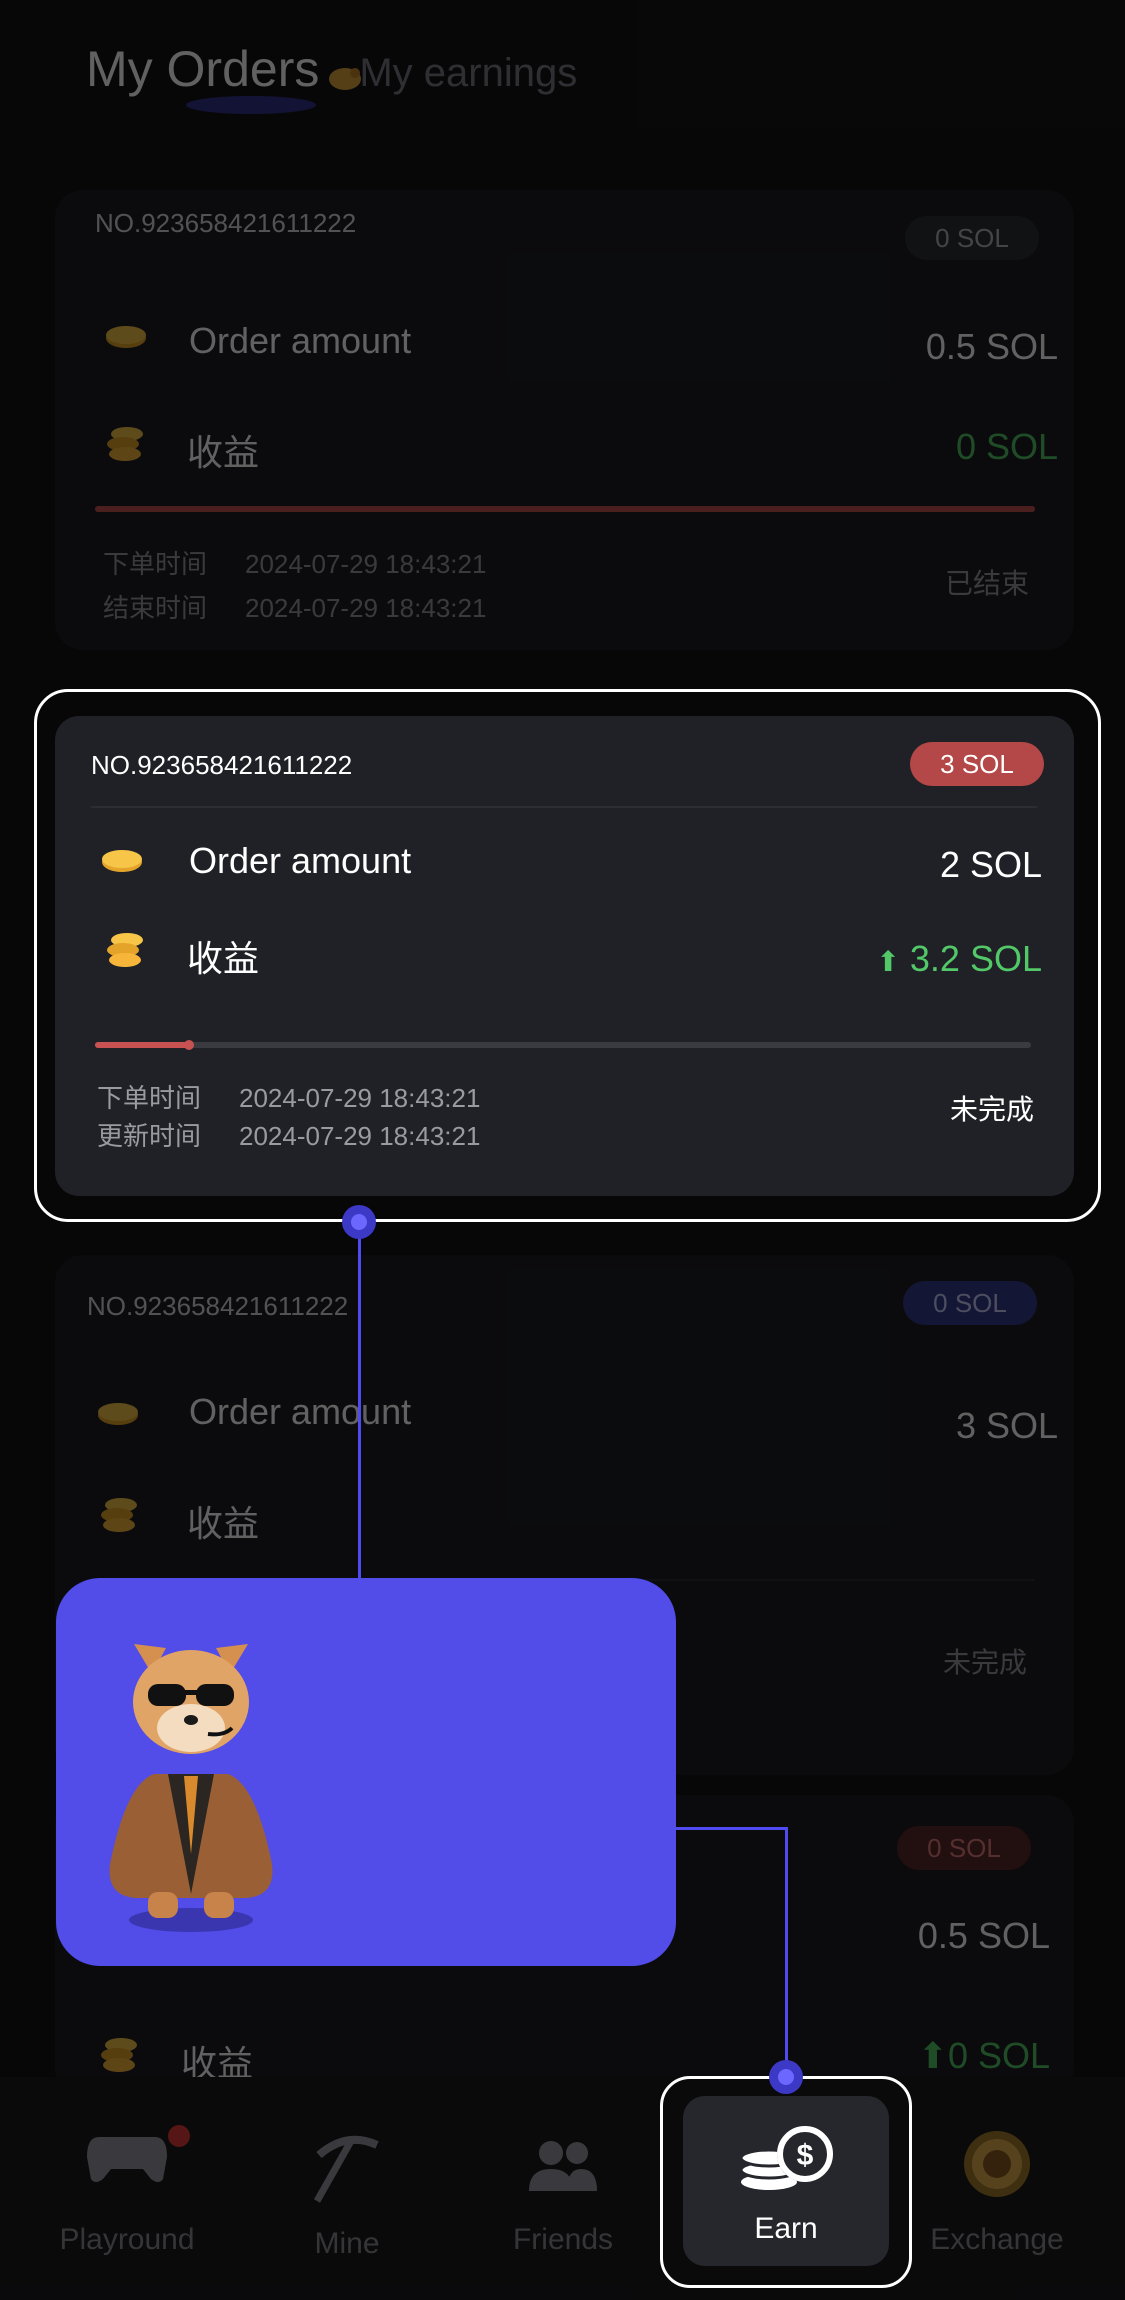 This screenshot has width=1125, height=2300. I want to click on pickaxe-icon, so click(347, 2169).